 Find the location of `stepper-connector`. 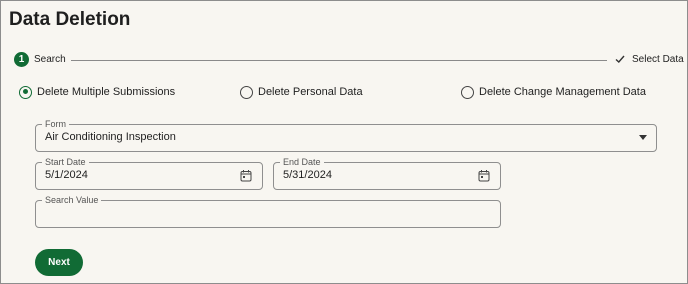

stepper-connector is located at coordinates (339, 60).